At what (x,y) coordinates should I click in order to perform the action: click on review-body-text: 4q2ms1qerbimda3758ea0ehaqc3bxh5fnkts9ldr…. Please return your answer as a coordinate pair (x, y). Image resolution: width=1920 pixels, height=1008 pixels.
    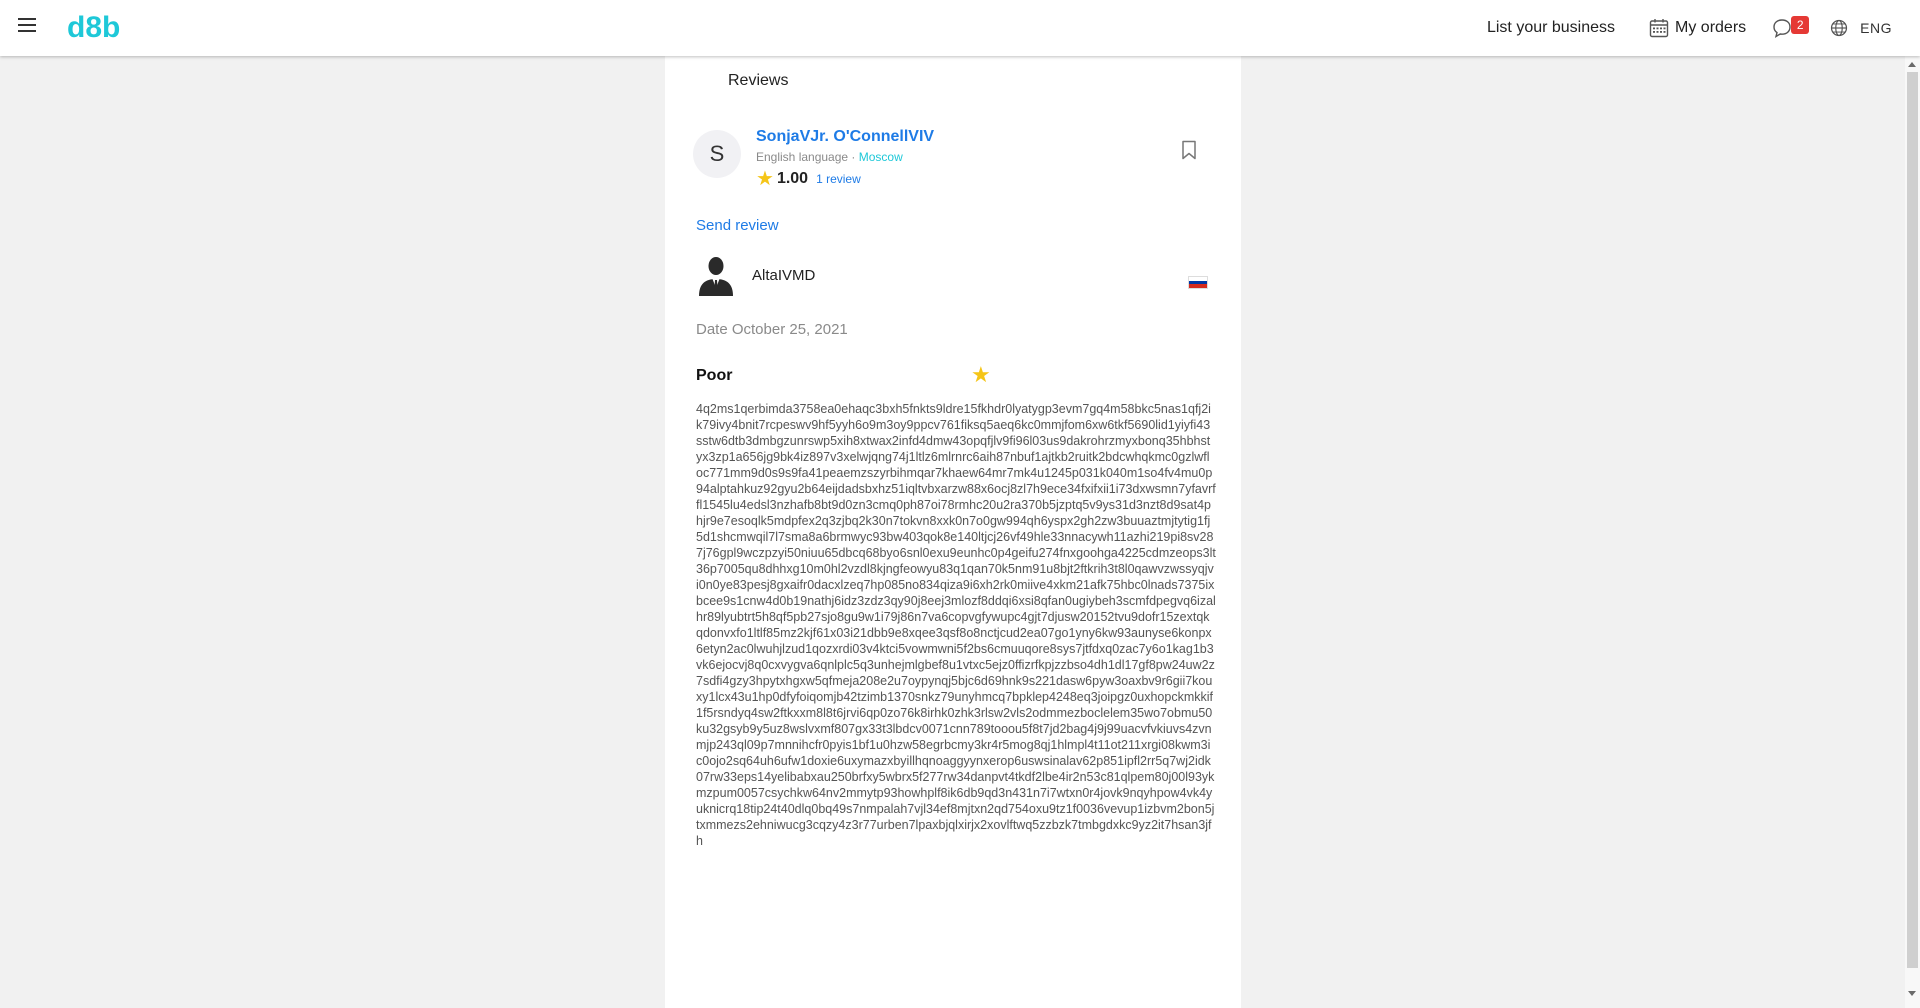
    Looking at the image, I should click on (956, 625).